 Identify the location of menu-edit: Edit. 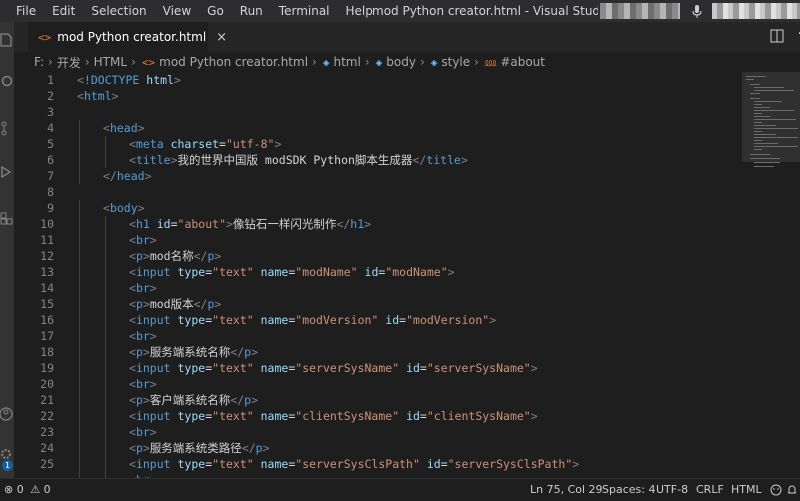
(63, 11).